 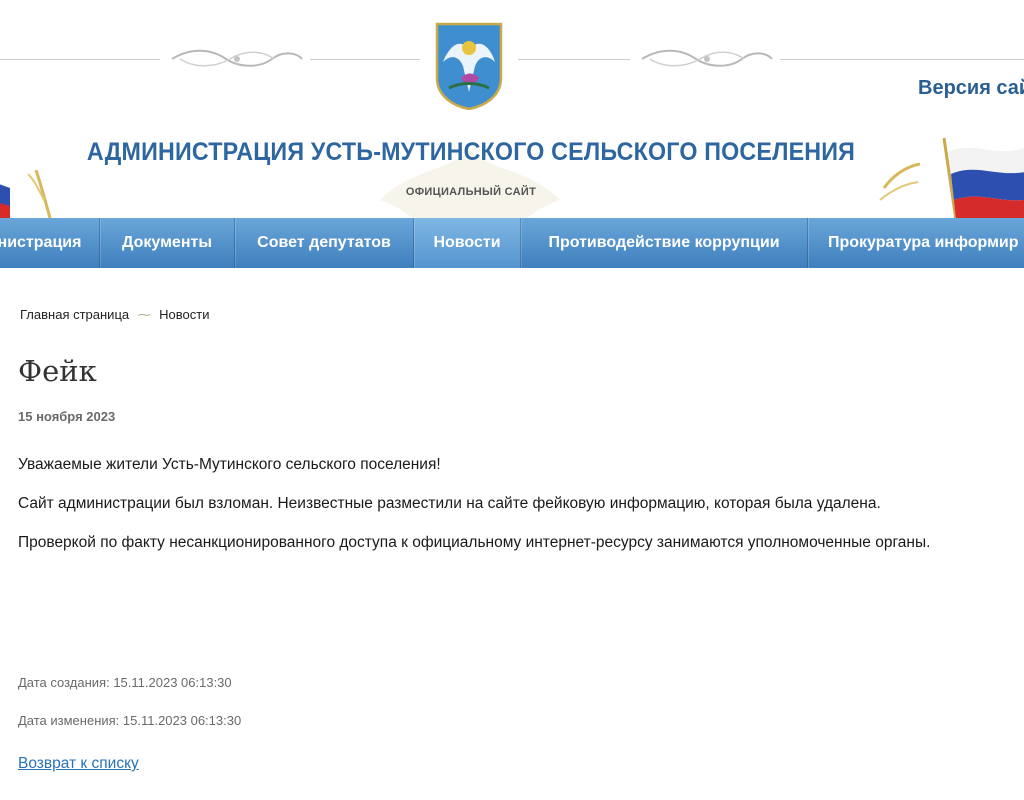 What do you see at coordinates (78, 764) in the screenshot?
I see `back-to-list-link: Возврат к списку` at bounding box center [78, 764].